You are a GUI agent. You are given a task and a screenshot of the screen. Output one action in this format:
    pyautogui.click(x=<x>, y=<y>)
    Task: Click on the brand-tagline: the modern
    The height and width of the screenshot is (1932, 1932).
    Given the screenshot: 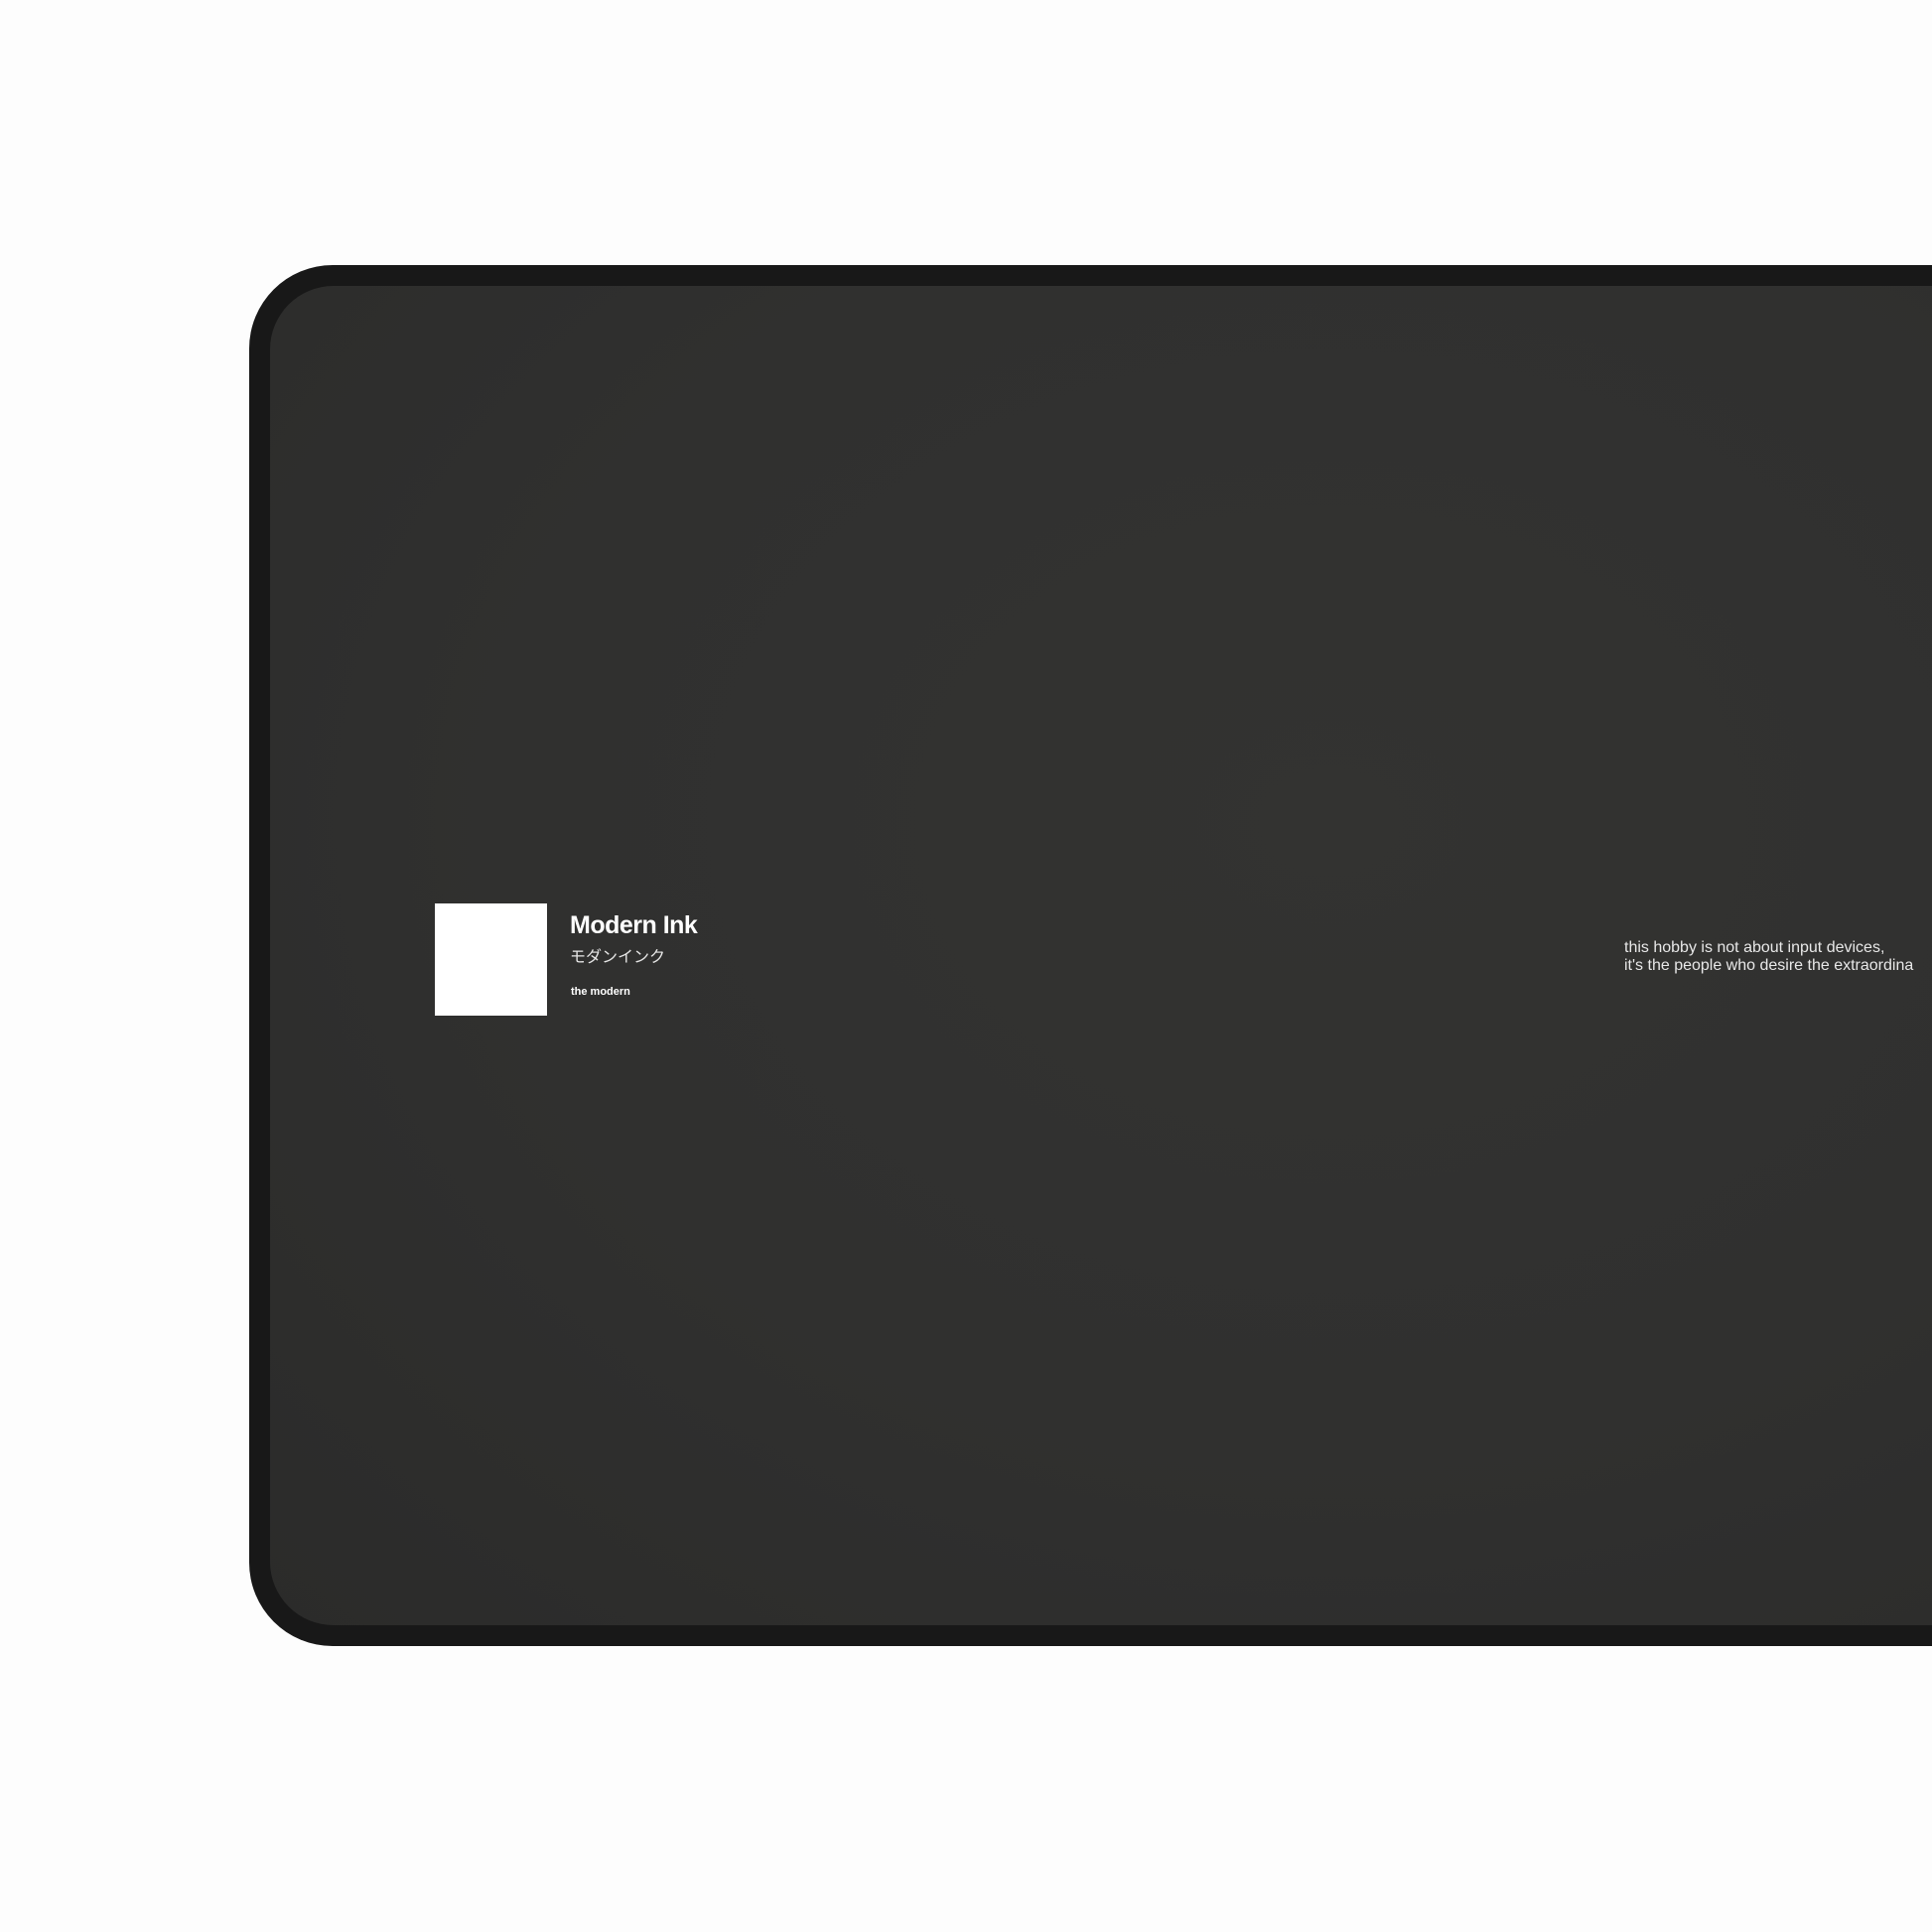 What is the action you would take?
    pyautogui.click(x=601, y=992)
    